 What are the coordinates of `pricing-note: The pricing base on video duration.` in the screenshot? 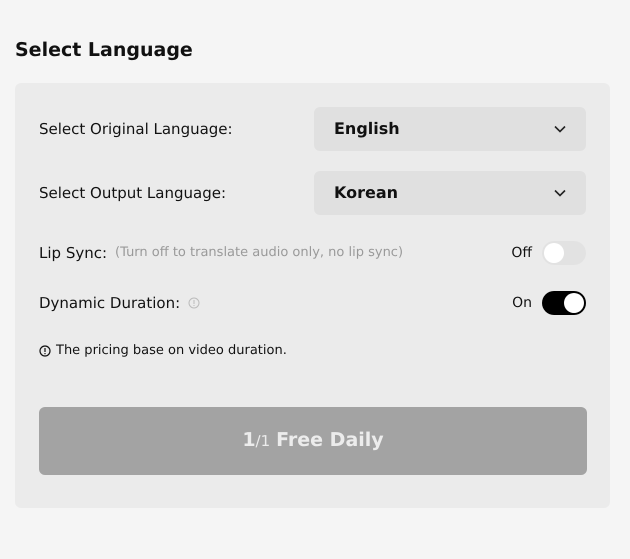 It's located at (171, 351).